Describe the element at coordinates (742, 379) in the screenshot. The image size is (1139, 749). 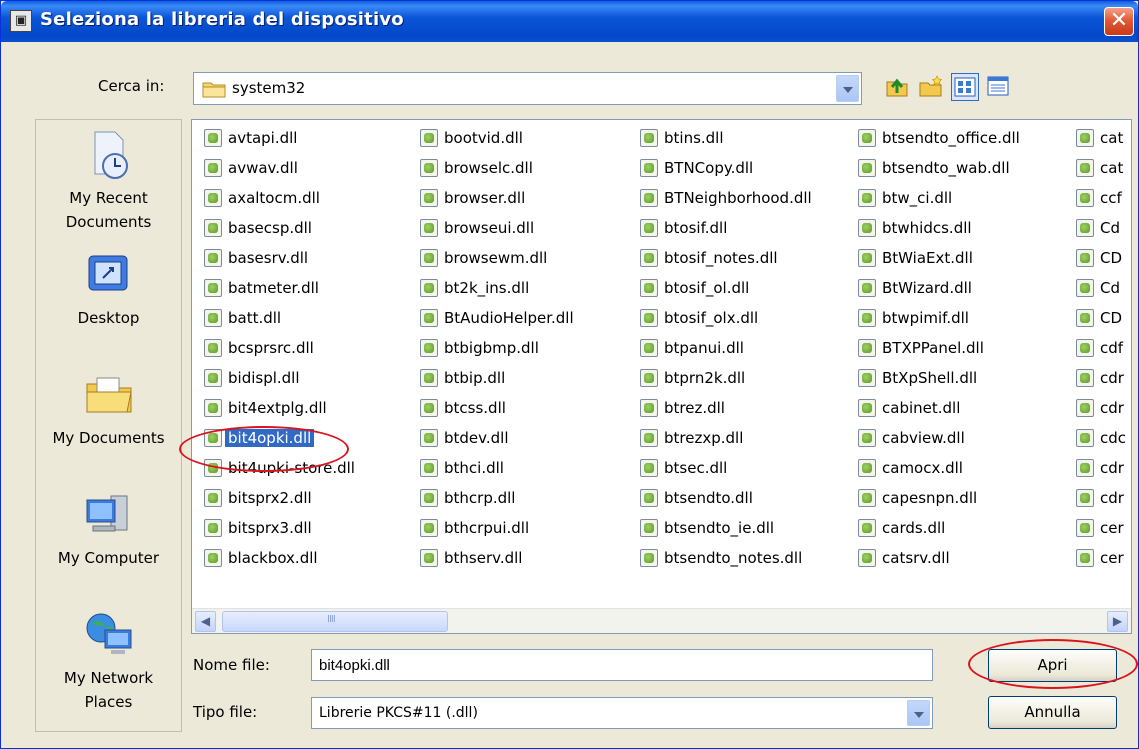
I see `file-list-item: btprn2k.dll` at that location.